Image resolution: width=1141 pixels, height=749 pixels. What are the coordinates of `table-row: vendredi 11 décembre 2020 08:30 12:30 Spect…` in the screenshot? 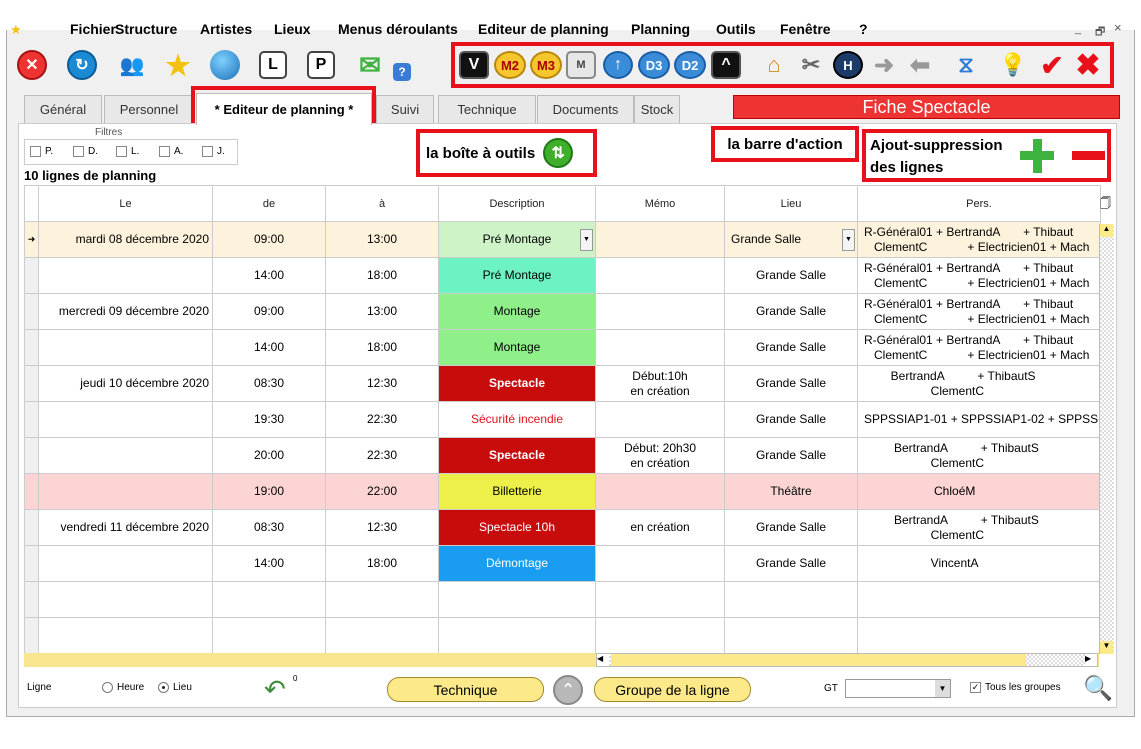 It's located at (562, 527).